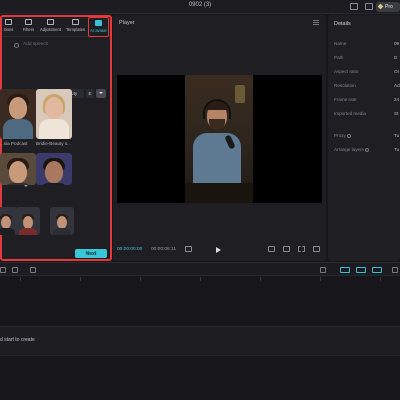 Image resolution: width=400 pixels, height=400 pixels. I want to click on detail-value-resolution: Ad, so click(397, 85).